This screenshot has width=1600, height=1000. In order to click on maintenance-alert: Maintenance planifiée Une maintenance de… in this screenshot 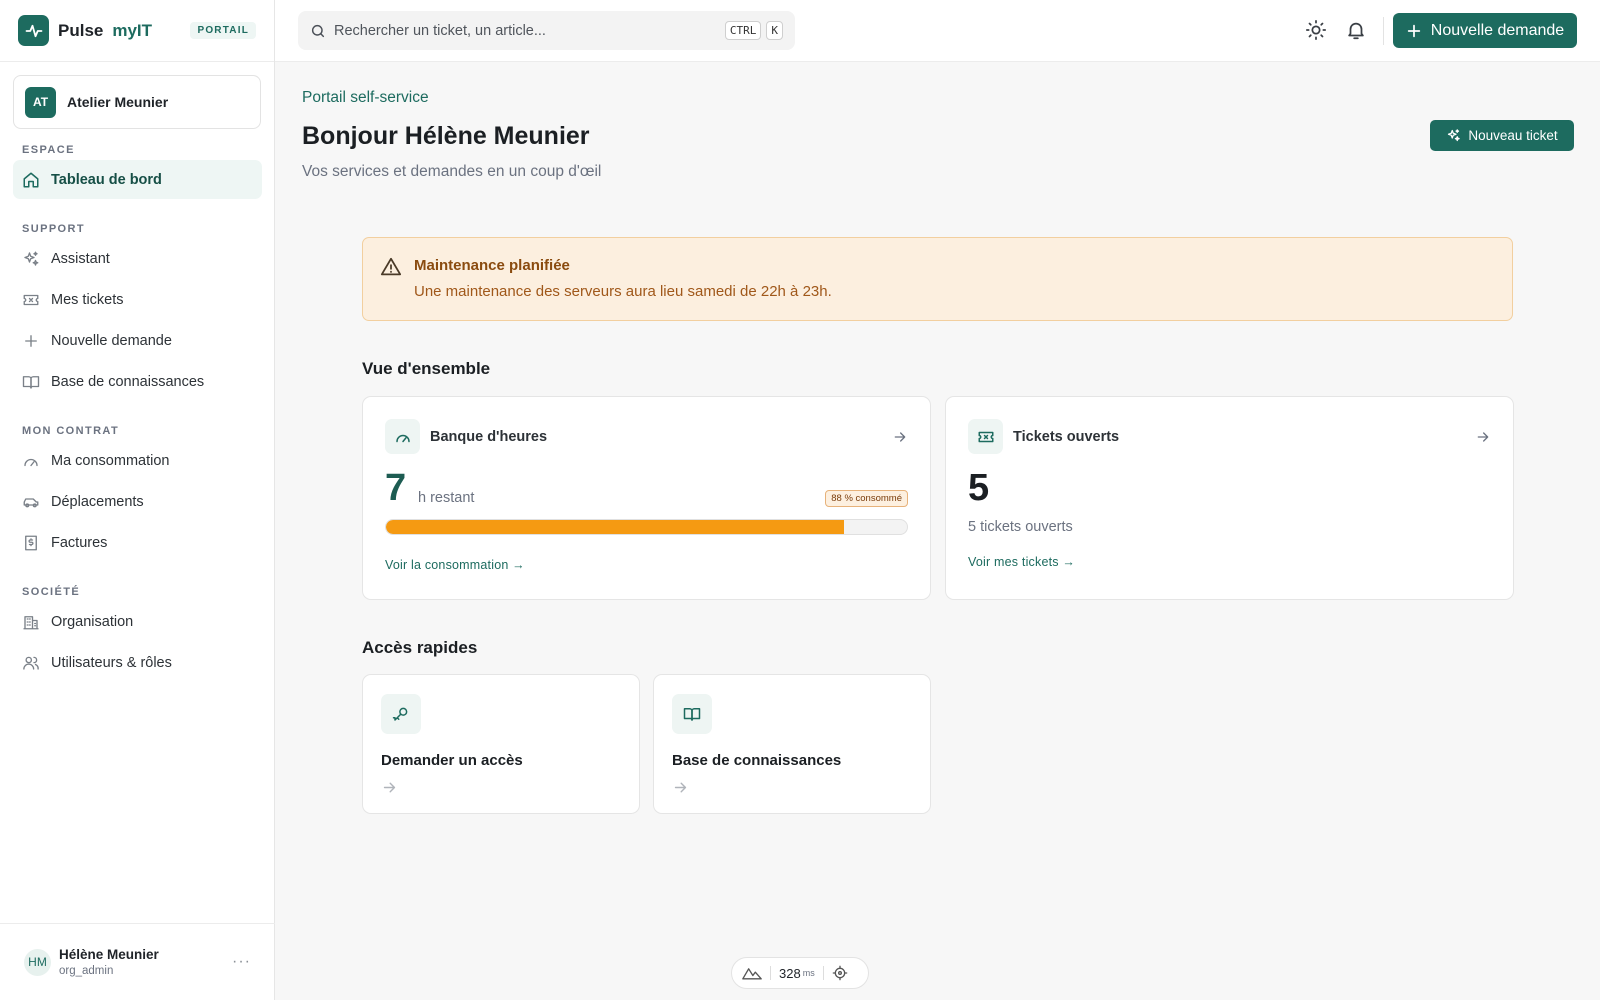, I will do `click(937, 279)`.